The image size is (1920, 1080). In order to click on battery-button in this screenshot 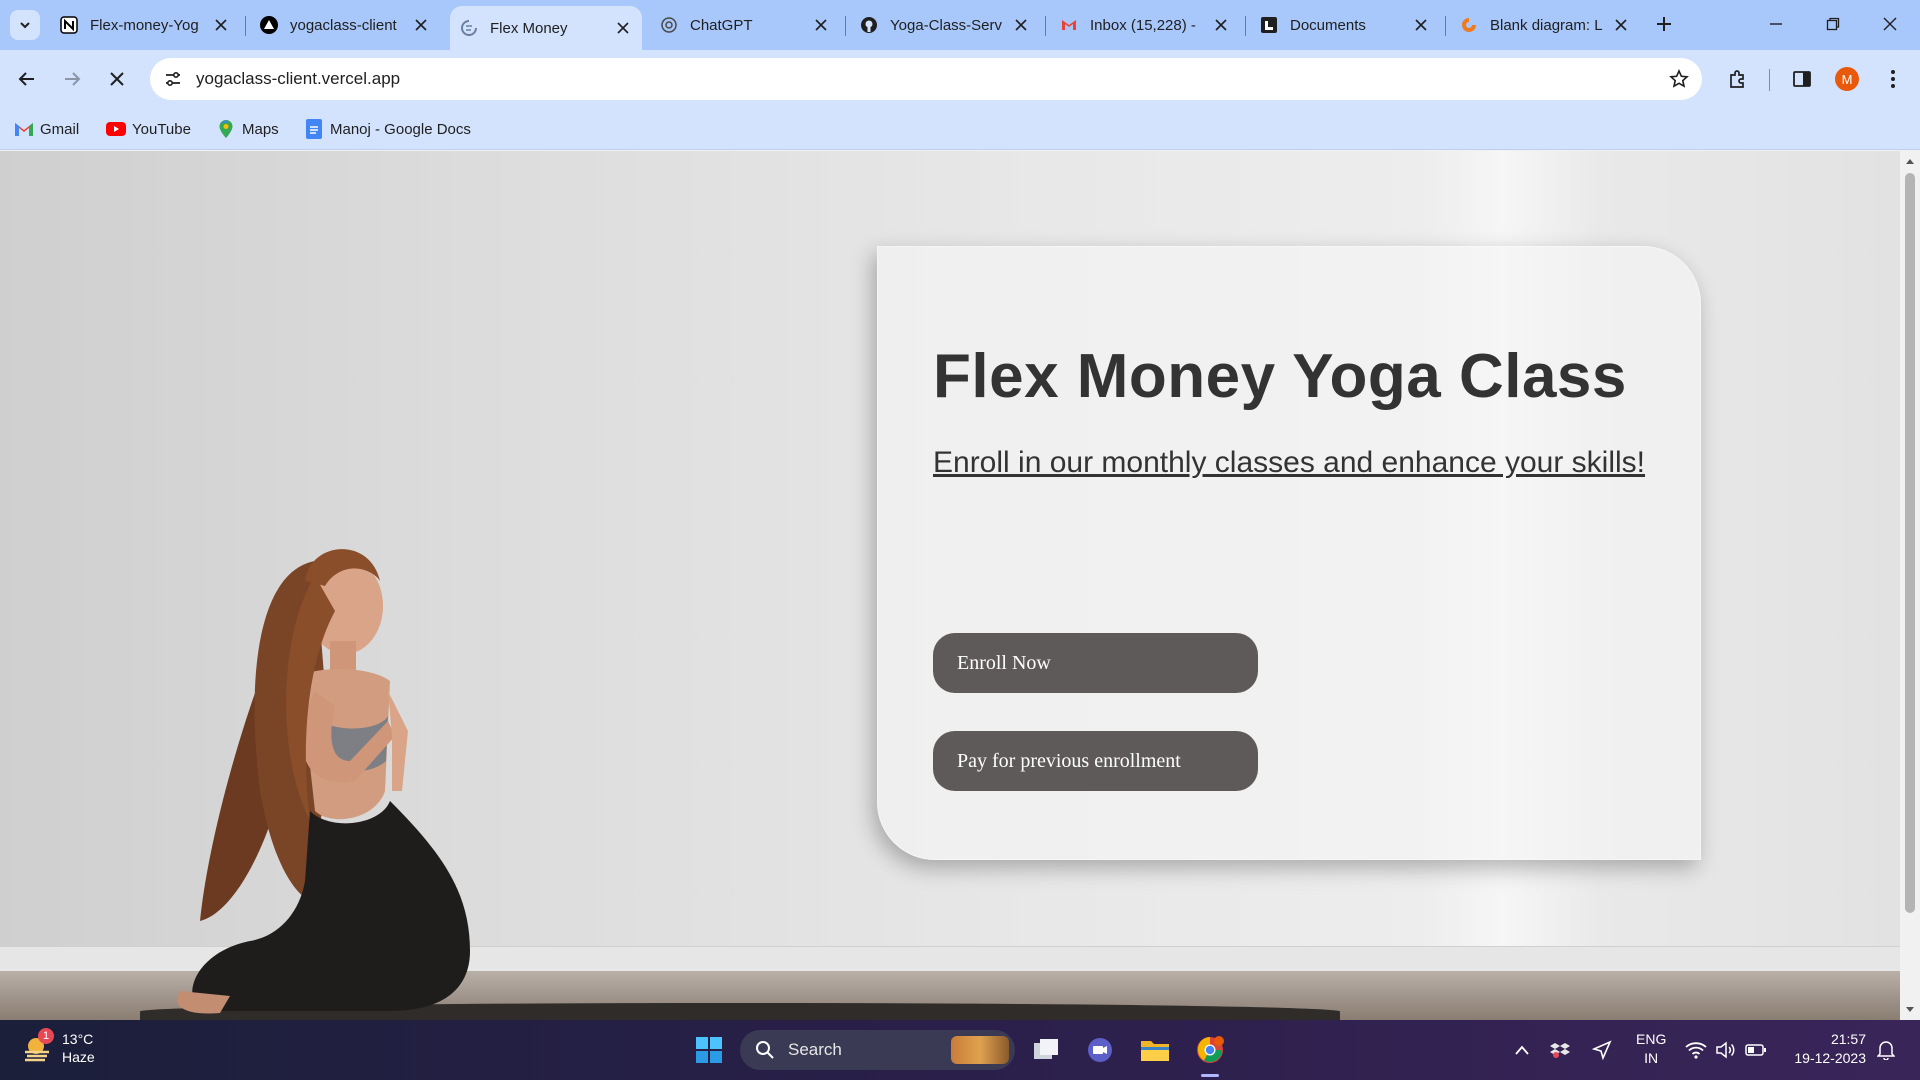, I will do `click(1756, 1050)`.